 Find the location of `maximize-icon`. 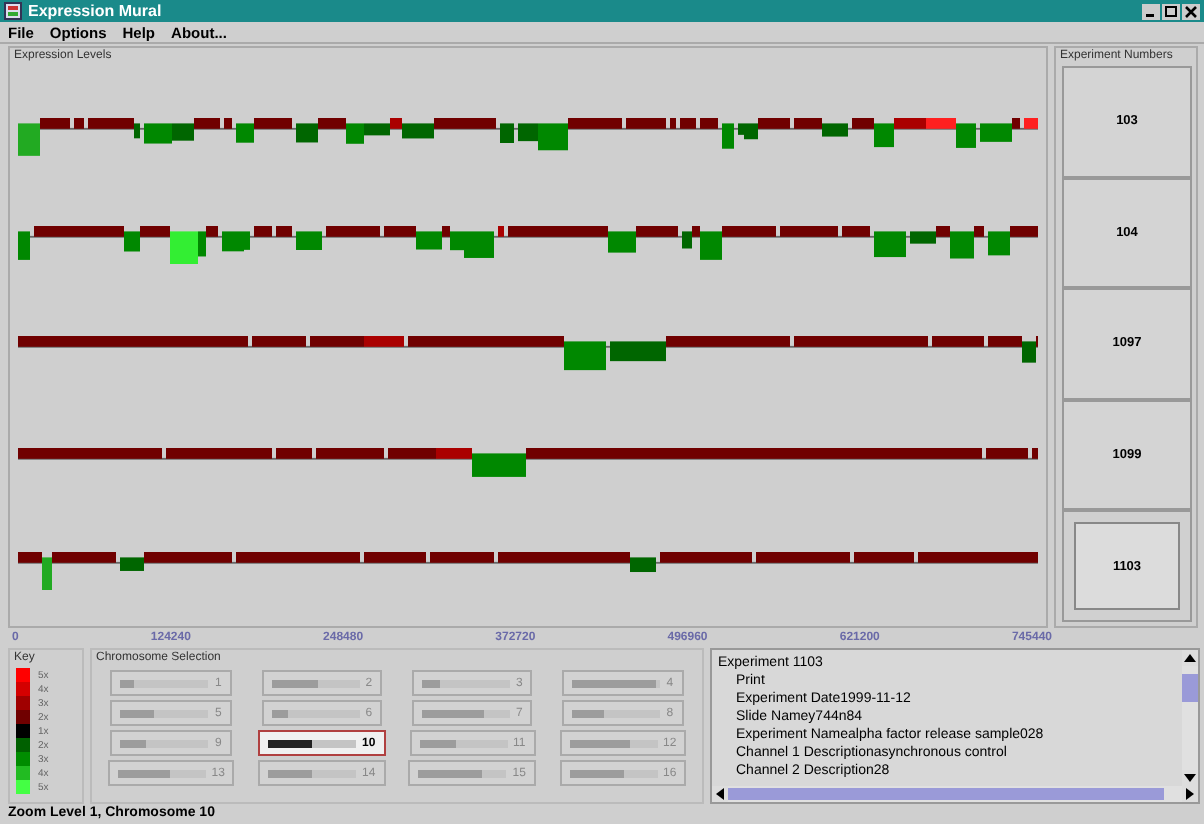

maximize-icon is located at coordinates (1171, 11).